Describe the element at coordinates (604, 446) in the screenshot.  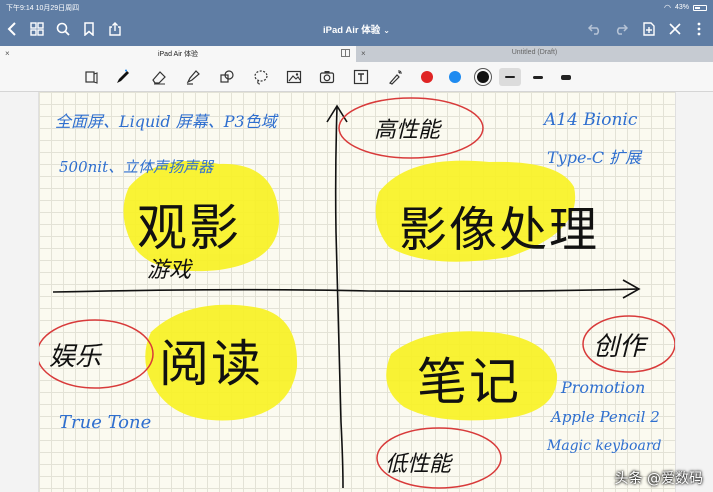
I see `note-magic-keyboard: Magic keyboard` at that location.